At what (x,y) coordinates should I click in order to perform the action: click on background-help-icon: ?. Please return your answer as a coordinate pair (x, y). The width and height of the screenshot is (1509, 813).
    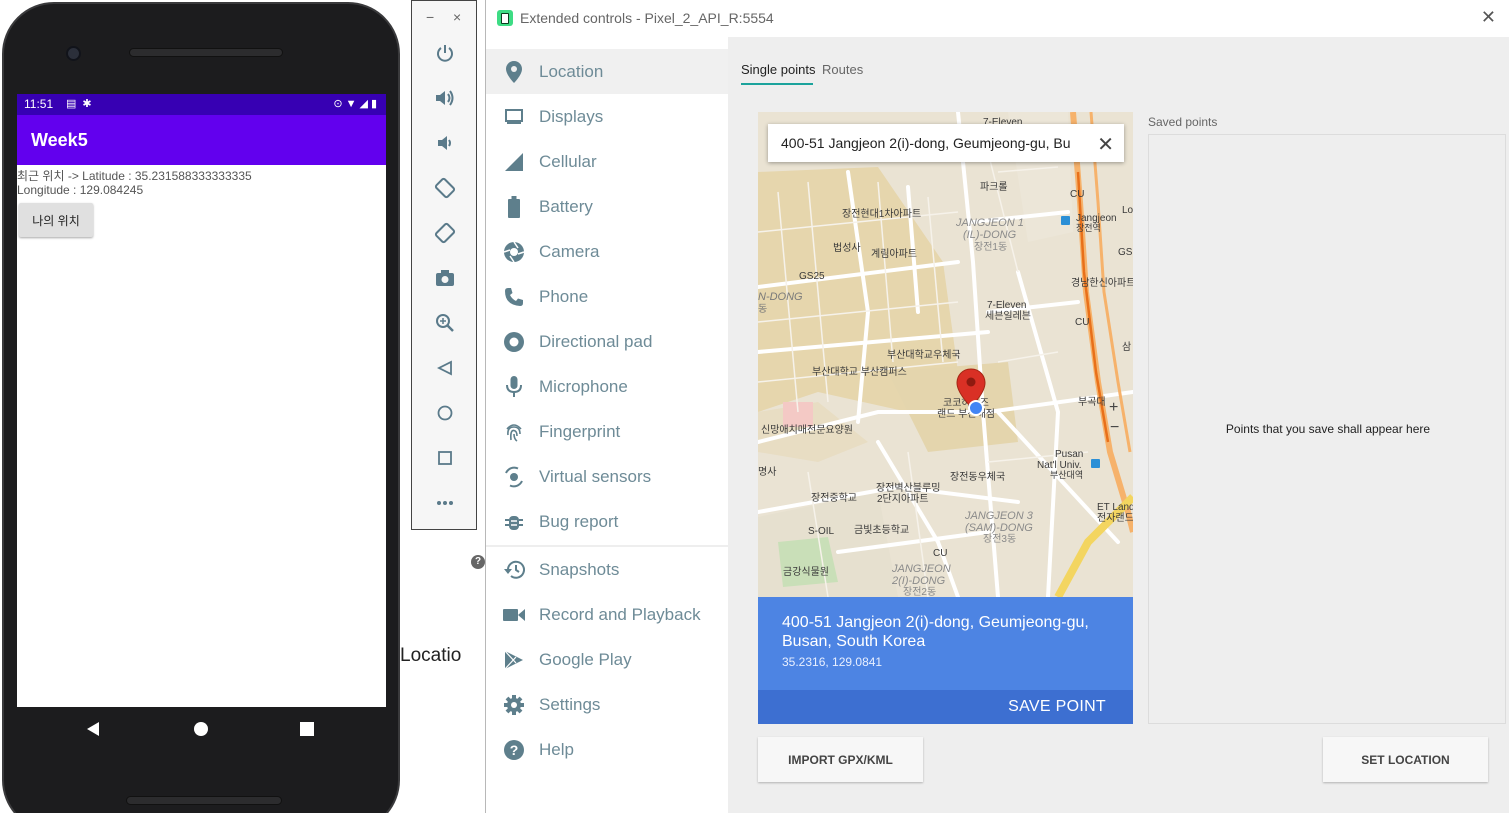
    Looking at the image, I should click on (478, 562).